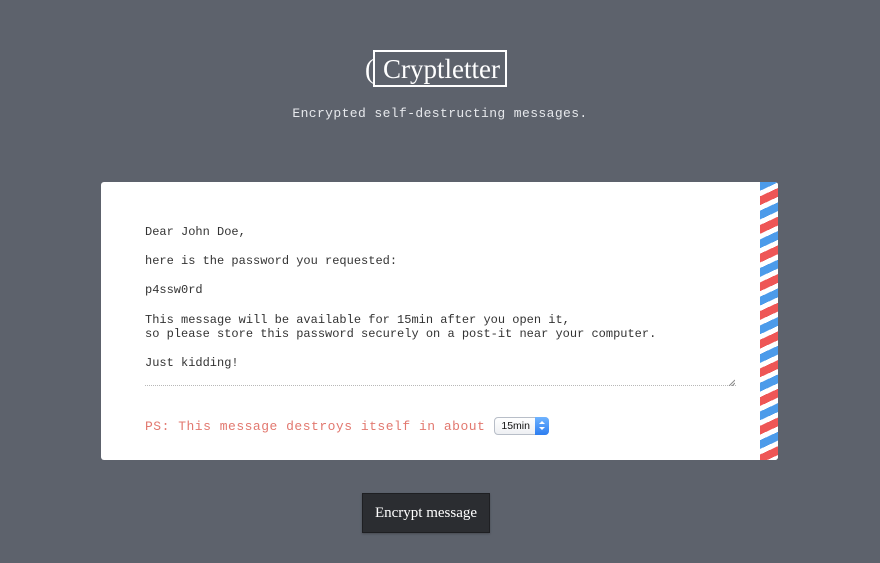  Describe the element at coordinates (440, 113) in the screenshot. I see `tagline: Encrypted self-destructing messages.` at that location.